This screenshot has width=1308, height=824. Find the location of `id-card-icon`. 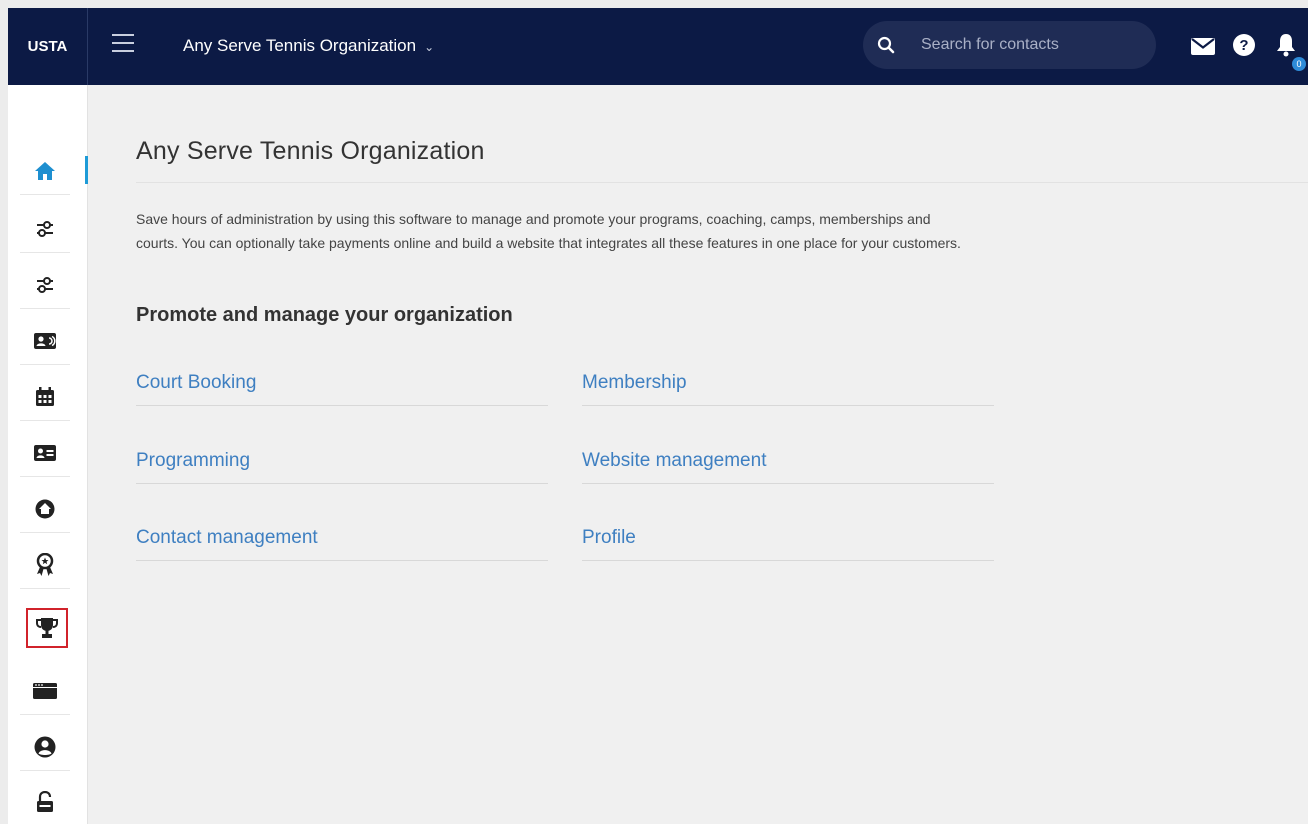

id-card-icon is located at coordinates (45, 452).